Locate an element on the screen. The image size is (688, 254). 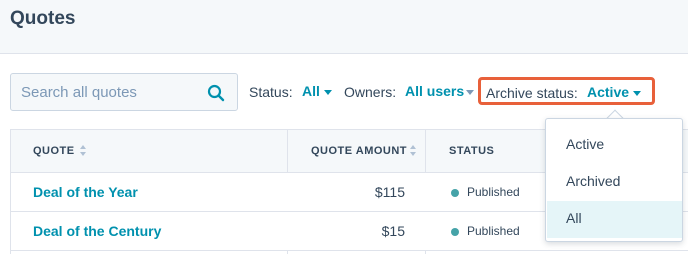
status-filter-dropdown: All is located at coordinates (311, 91).